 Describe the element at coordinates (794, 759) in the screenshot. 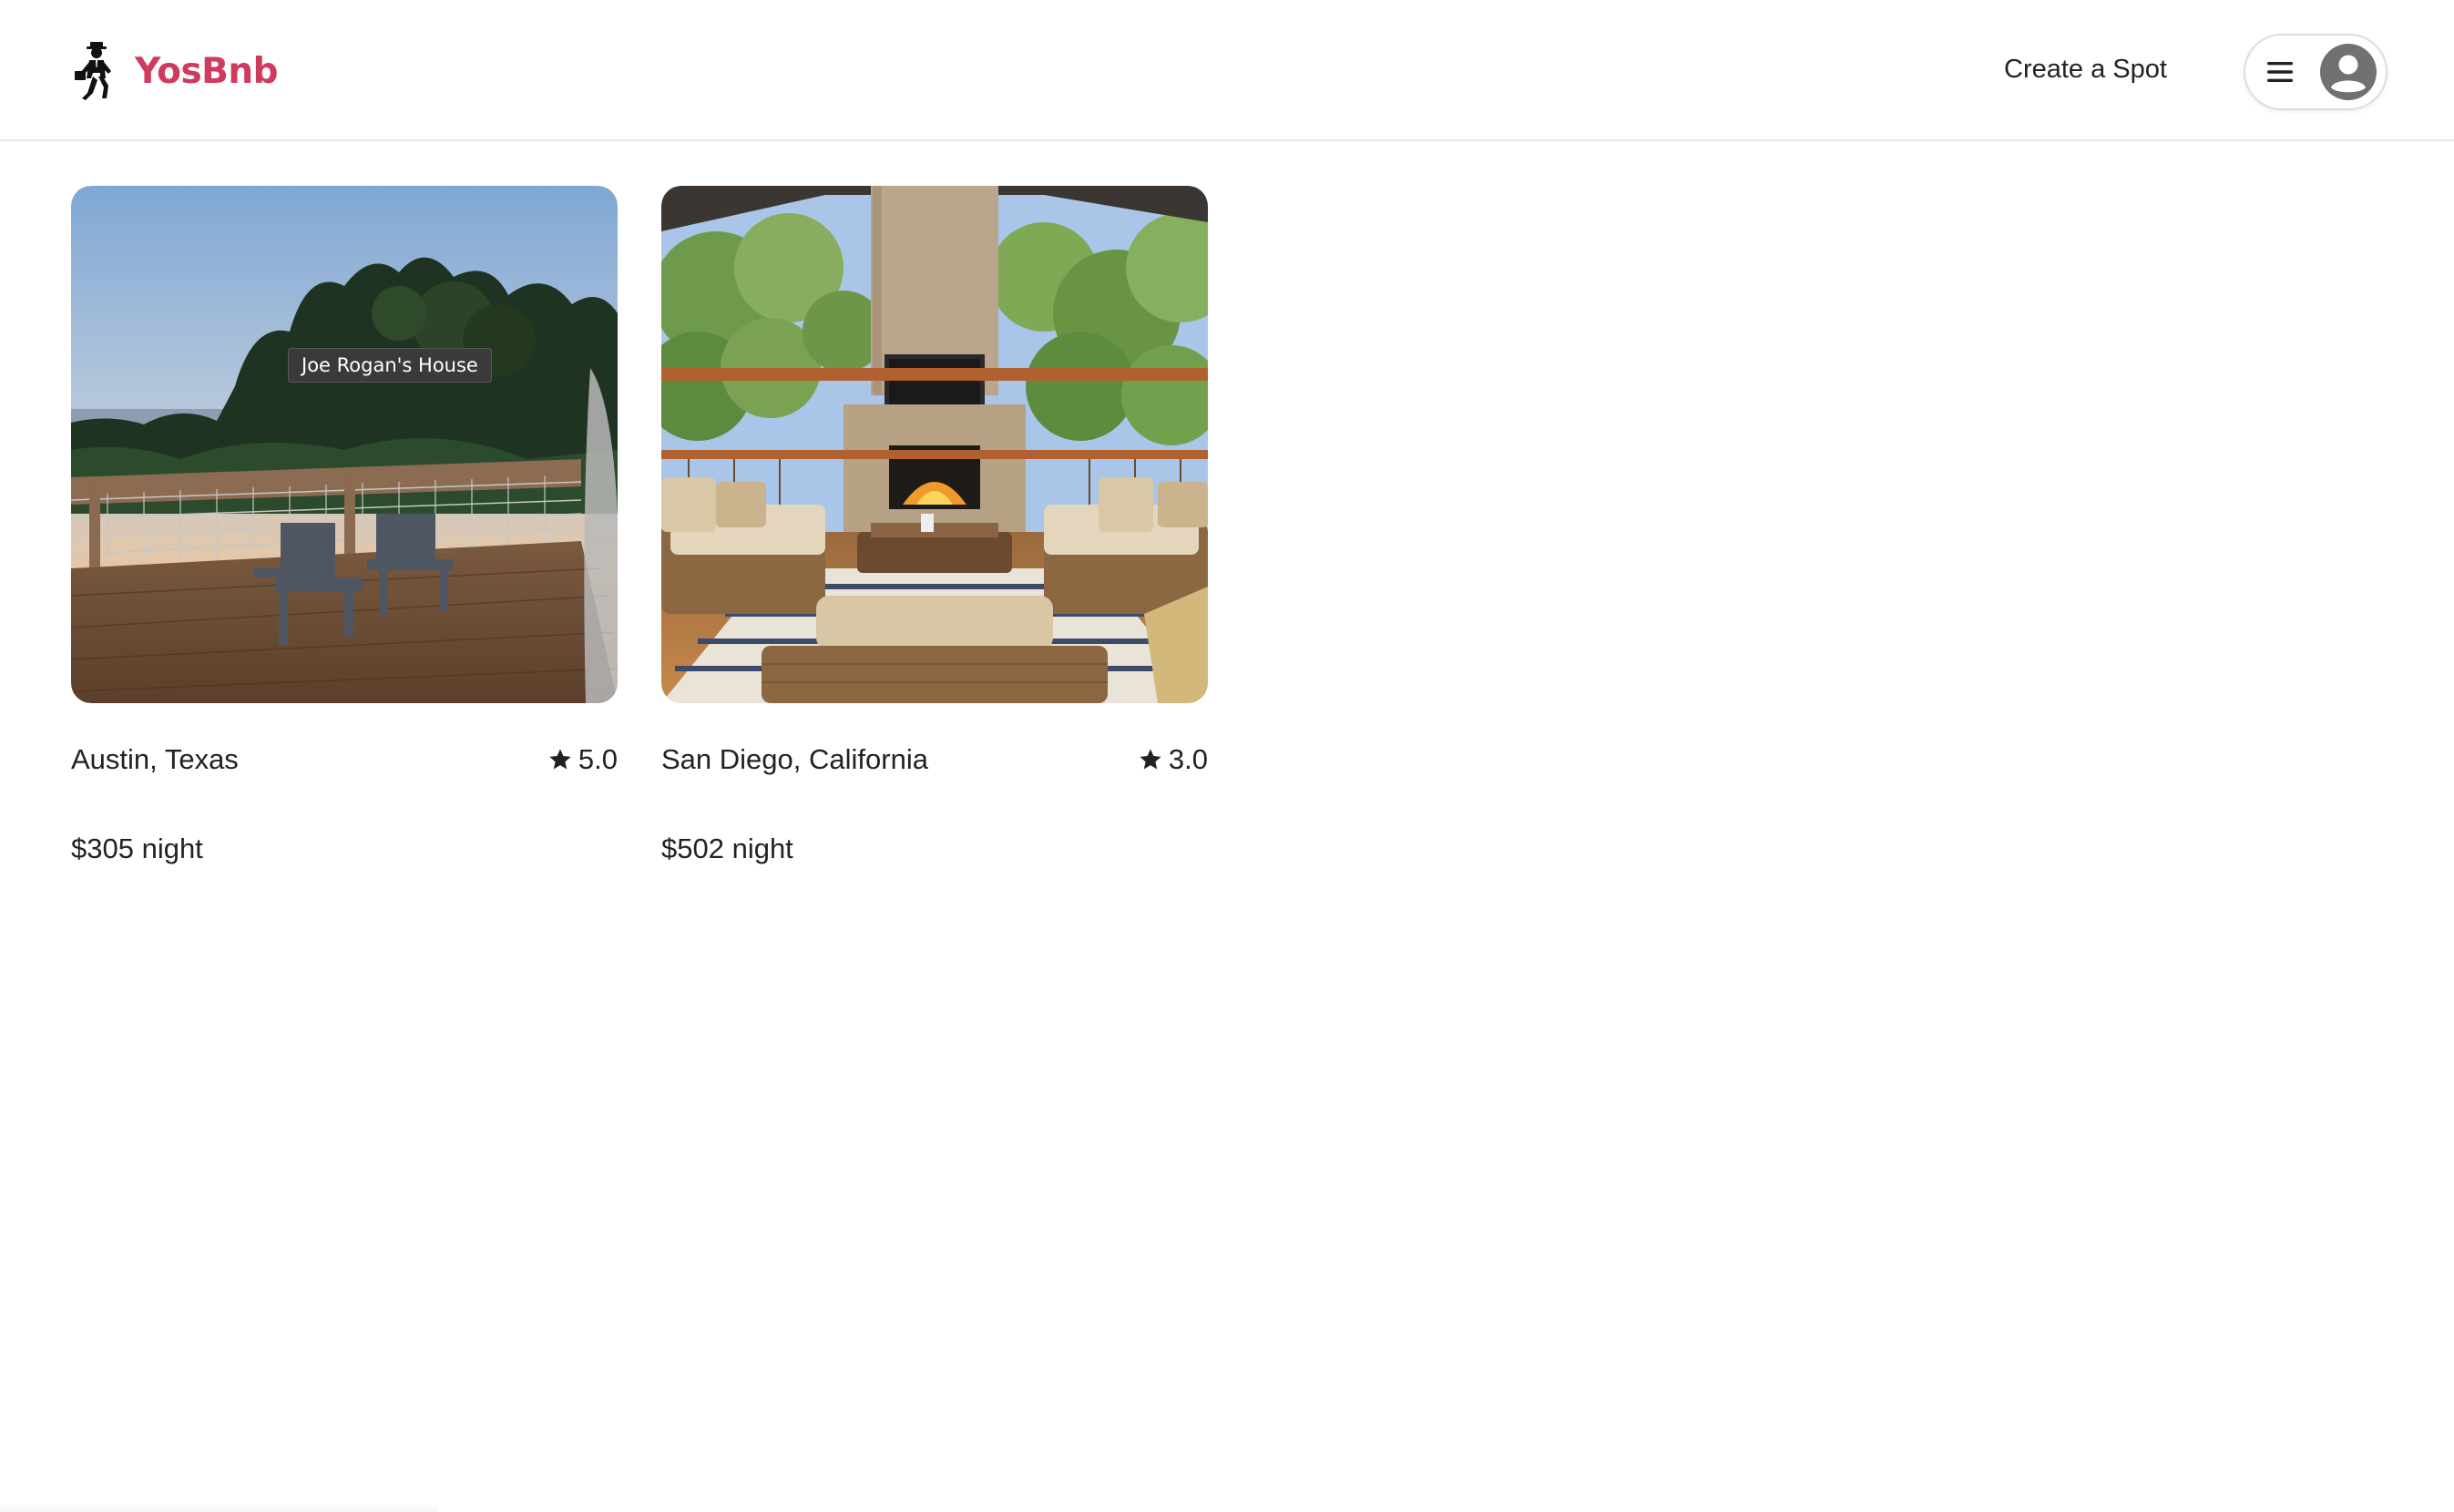

I see `spot-location: San Diego, California` at that location.